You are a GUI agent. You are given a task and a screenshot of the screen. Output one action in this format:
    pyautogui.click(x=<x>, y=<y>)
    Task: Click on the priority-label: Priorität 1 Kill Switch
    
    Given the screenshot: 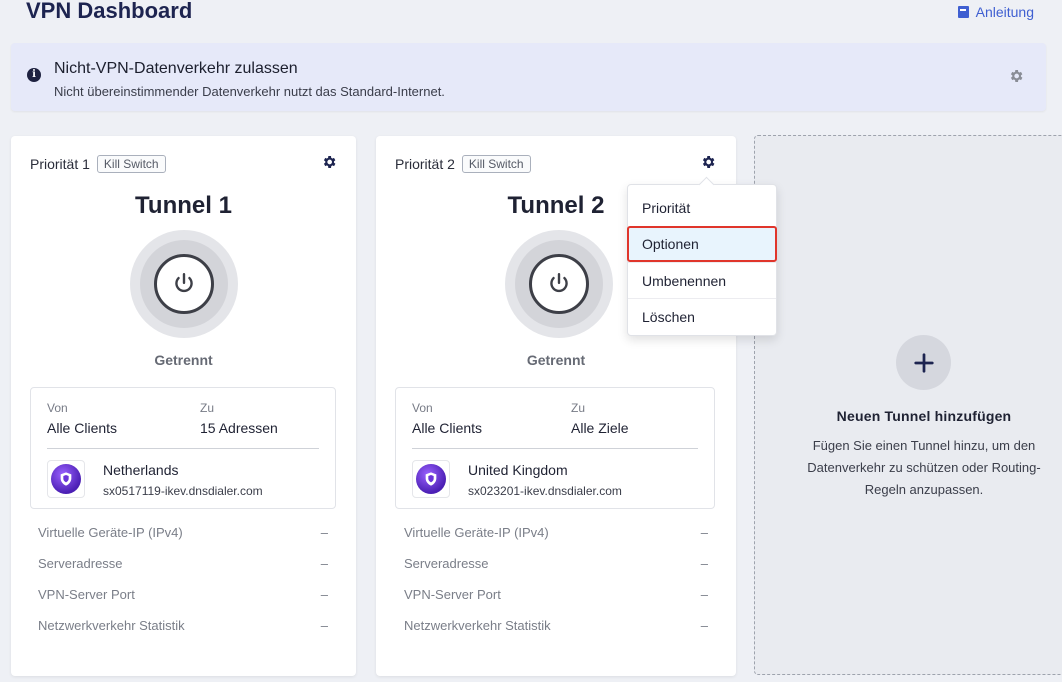 What is the action you would take?
    pyautogui.click(x=98, y=164)
    